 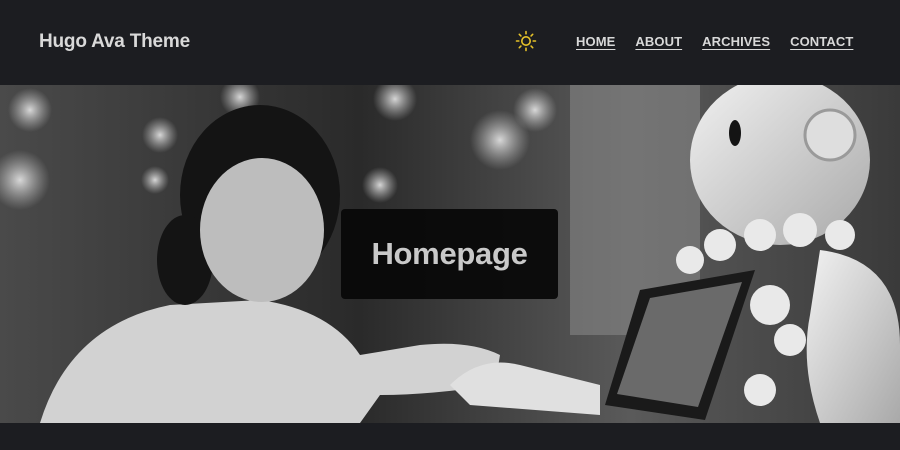 I want to click on content-area, so click(x=450, y=436).